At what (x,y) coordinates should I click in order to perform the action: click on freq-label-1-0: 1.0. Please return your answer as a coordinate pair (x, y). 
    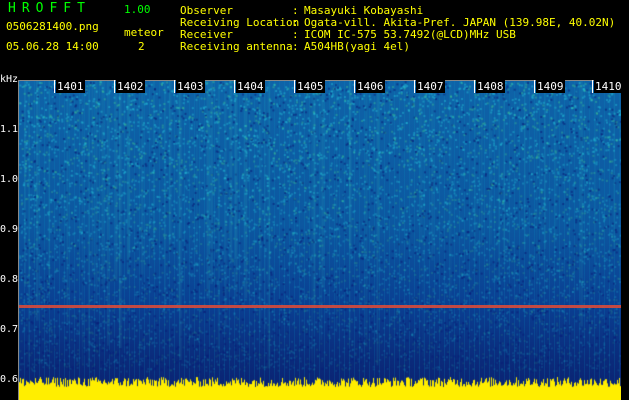
    Looking at the image, I should click on (9, 179).